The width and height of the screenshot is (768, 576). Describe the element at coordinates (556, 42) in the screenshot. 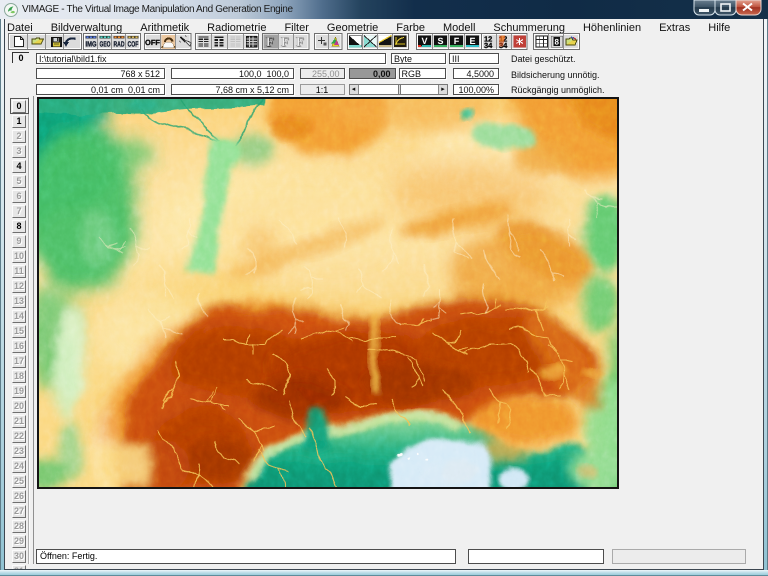

I see `svg-text: 8` at that location.